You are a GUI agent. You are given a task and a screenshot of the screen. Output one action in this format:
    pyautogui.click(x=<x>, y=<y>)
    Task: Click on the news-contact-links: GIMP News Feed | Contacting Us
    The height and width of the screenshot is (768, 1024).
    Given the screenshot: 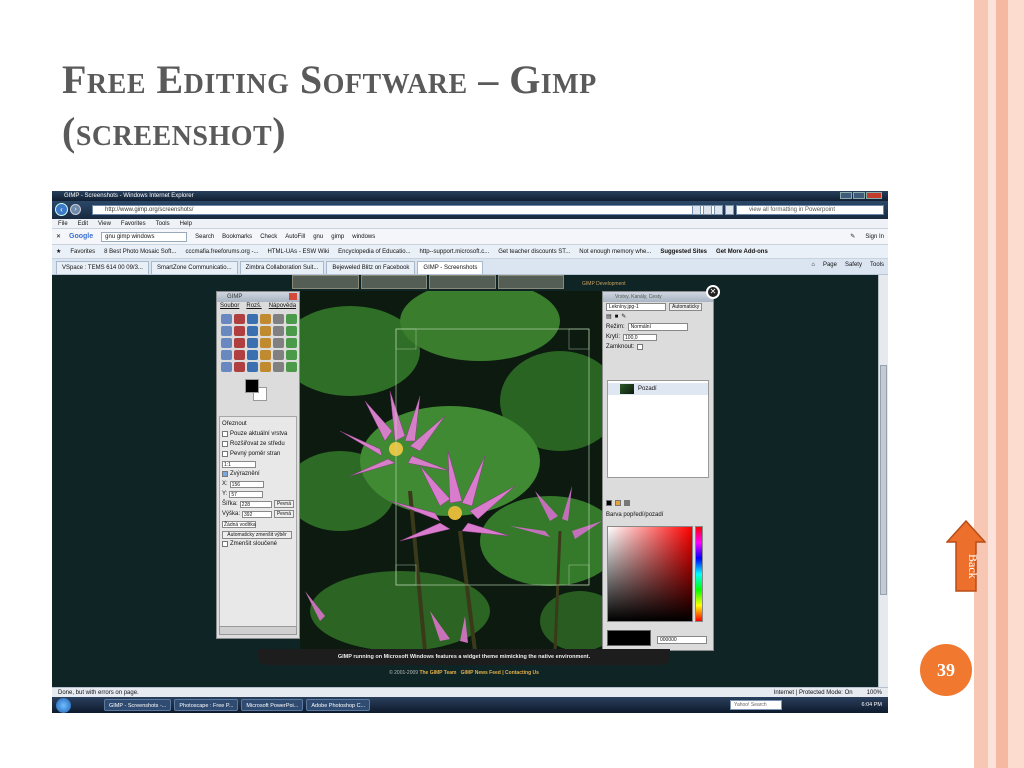 What is the action you would take?
    pyautogui.click(x=500, y=673)
    